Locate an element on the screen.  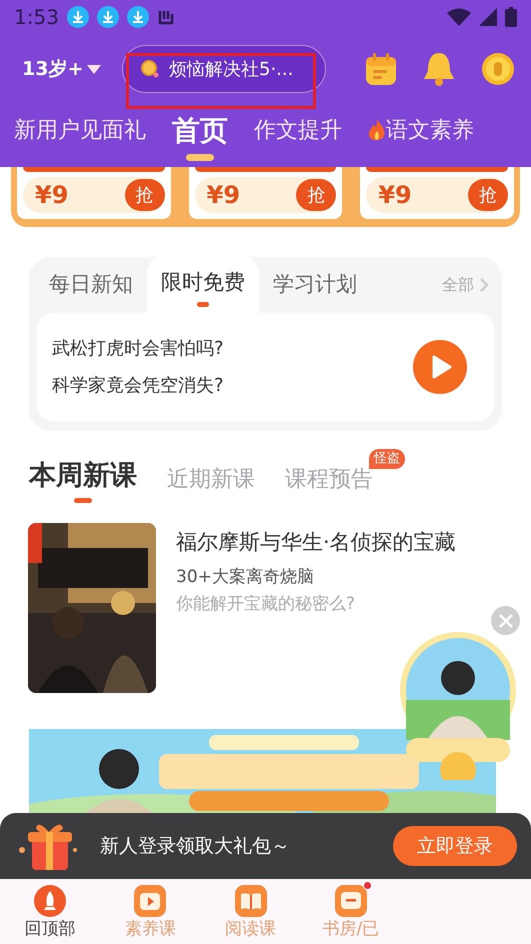
category-tab: 新用户见面礼 is located at coordinates (80, 128).